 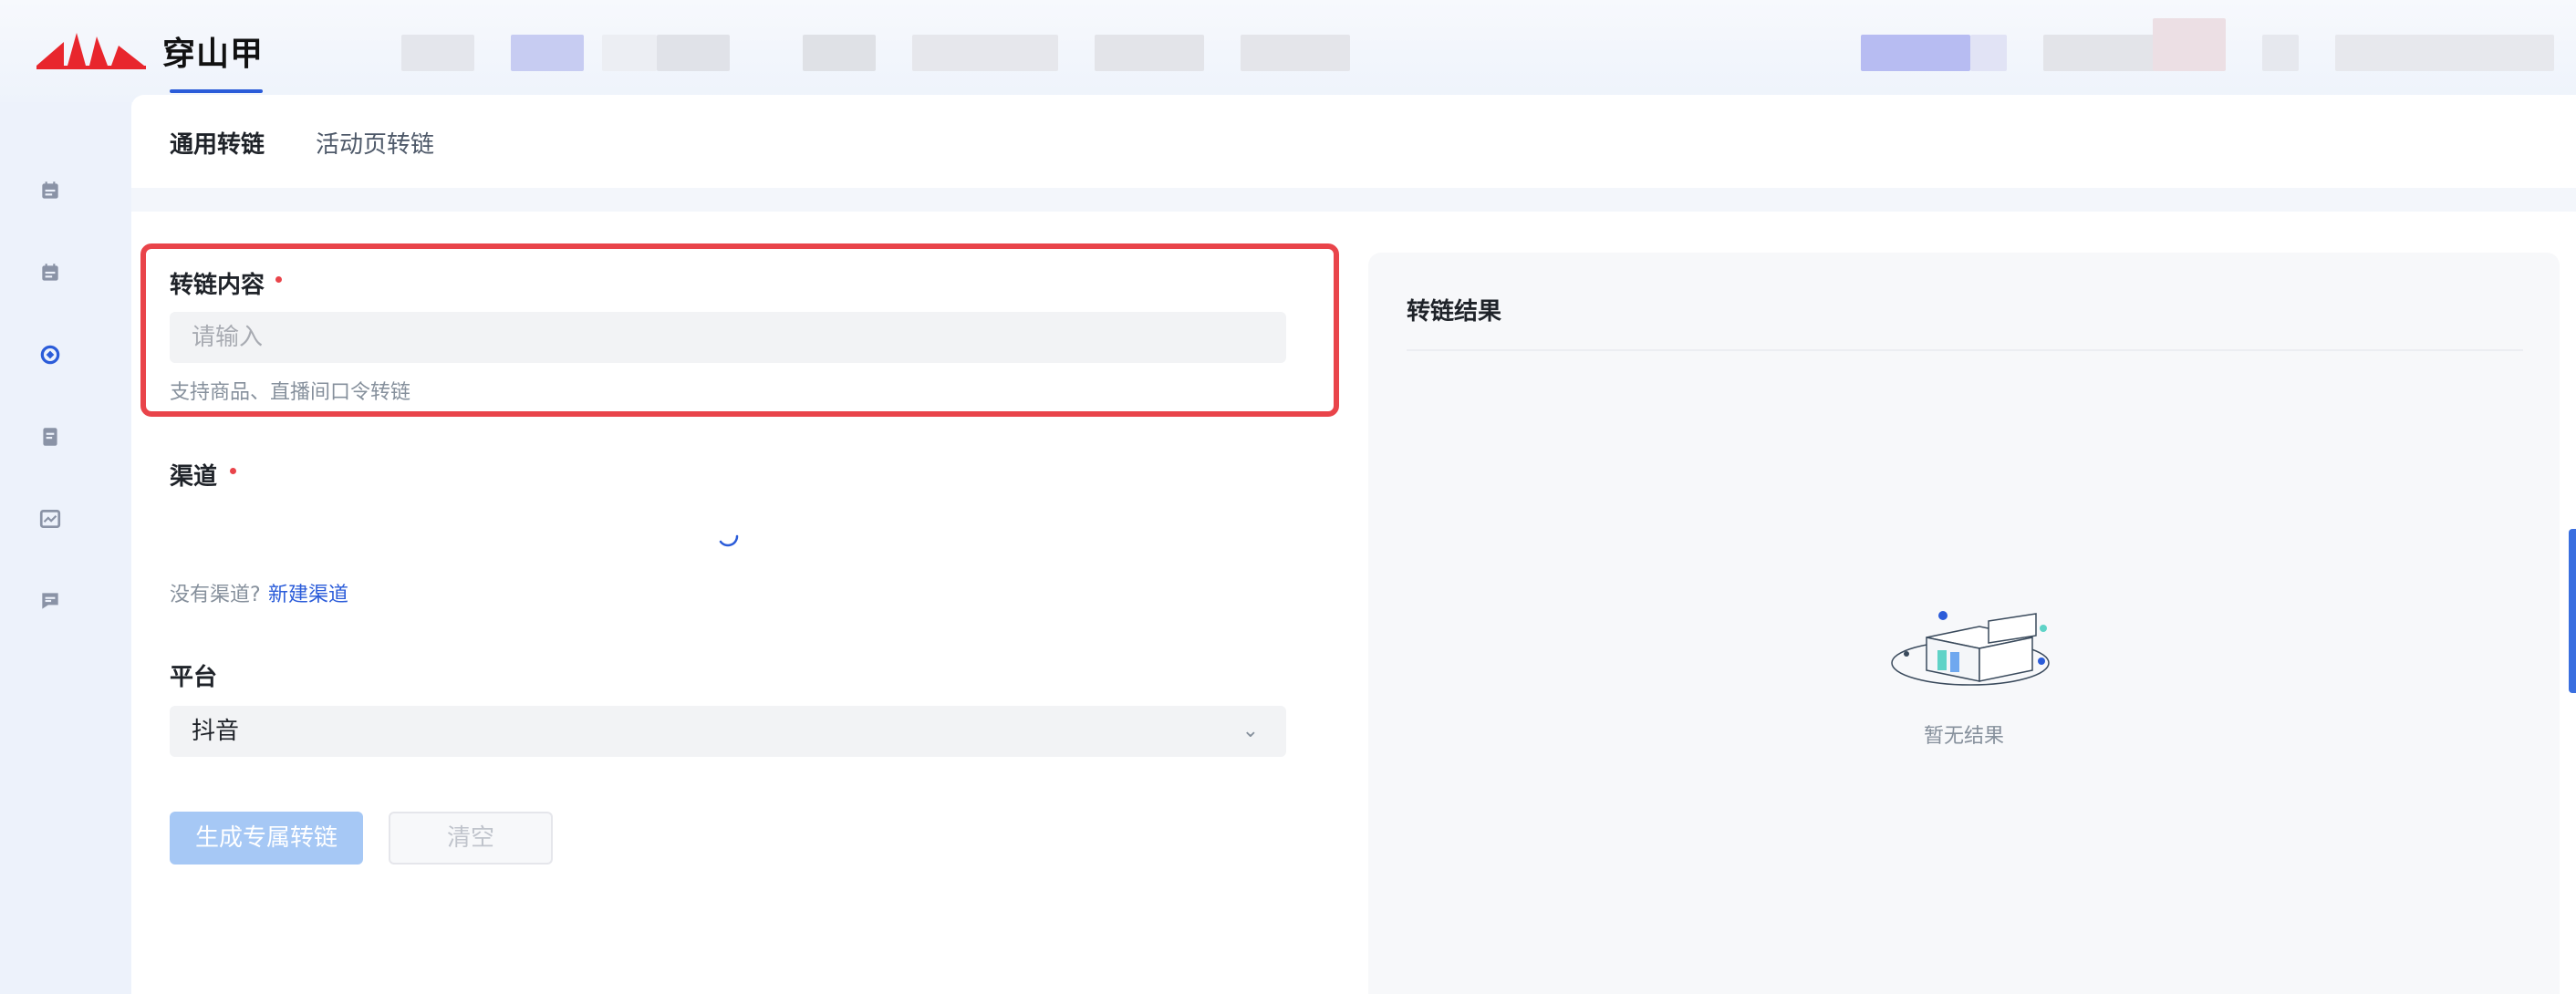 What do you see at coordinates (1353, 141) in the screenshot?
I see `tab-bar: 通用转链 活动页转链` at bounding box center [1353, 141].